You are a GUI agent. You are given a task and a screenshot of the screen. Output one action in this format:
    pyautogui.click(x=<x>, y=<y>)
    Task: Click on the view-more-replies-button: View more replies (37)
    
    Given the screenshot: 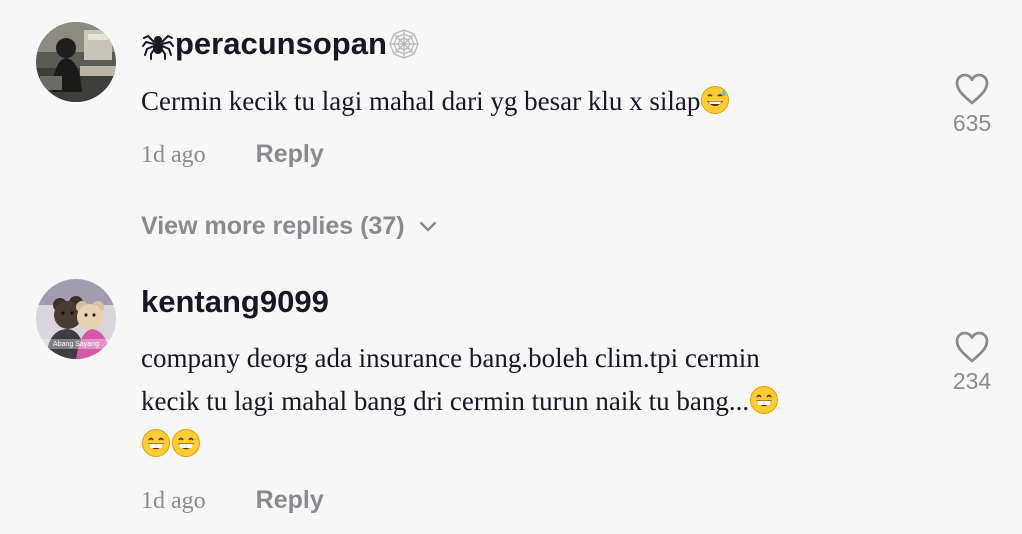 What is the action you would take?
    pyautogui.click(x=289, y=226)
    